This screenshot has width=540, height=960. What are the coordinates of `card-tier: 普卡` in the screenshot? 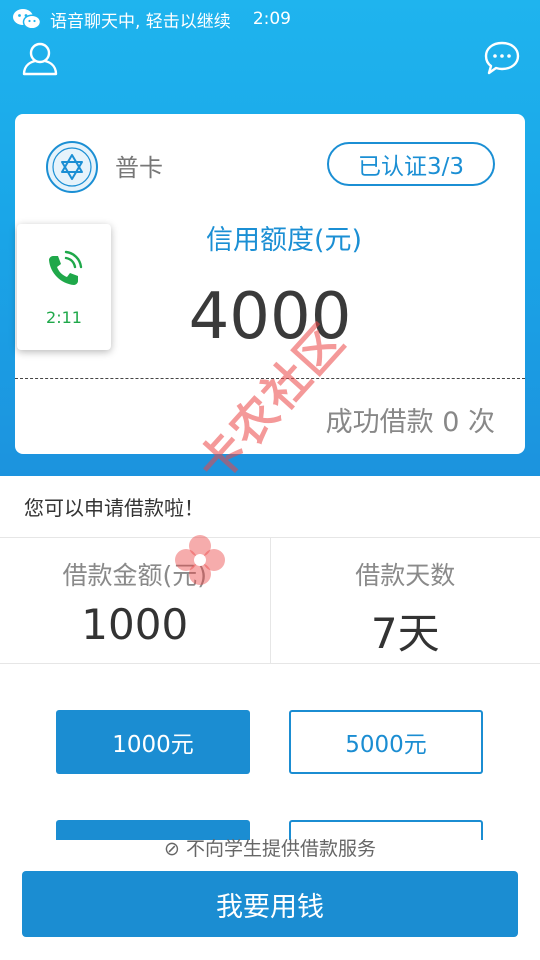 It's located at (139, 168).